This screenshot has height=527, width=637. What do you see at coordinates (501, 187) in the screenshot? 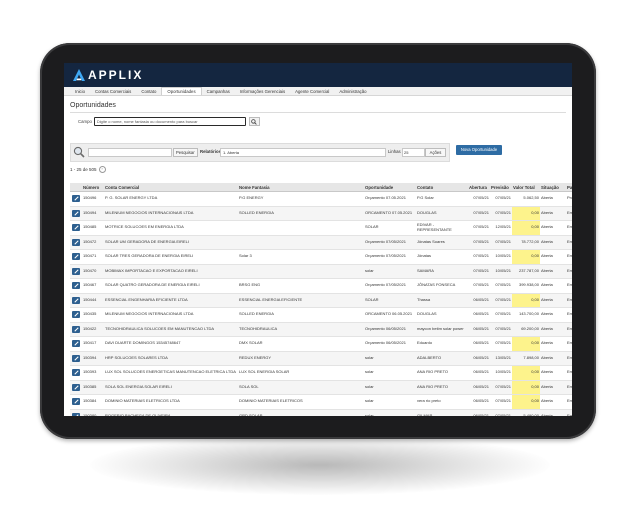
I see `column-header-7: Previsão` at bounding box center [501, 187].